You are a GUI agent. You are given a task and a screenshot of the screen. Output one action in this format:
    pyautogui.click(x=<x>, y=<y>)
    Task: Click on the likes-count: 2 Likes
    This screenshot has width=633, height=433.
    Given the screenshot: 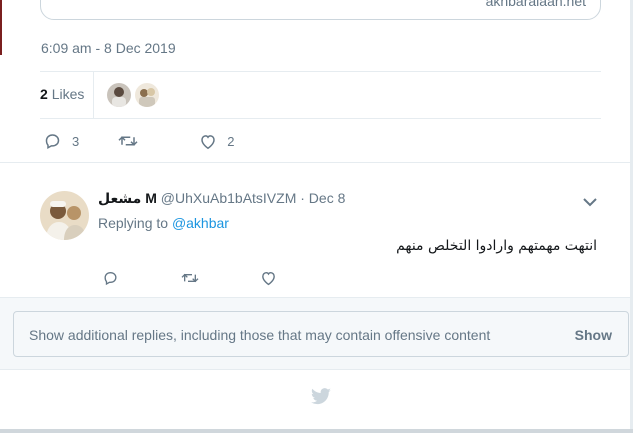 What is the action you would take?
    pyautogui.click(x=62, y=94)
    